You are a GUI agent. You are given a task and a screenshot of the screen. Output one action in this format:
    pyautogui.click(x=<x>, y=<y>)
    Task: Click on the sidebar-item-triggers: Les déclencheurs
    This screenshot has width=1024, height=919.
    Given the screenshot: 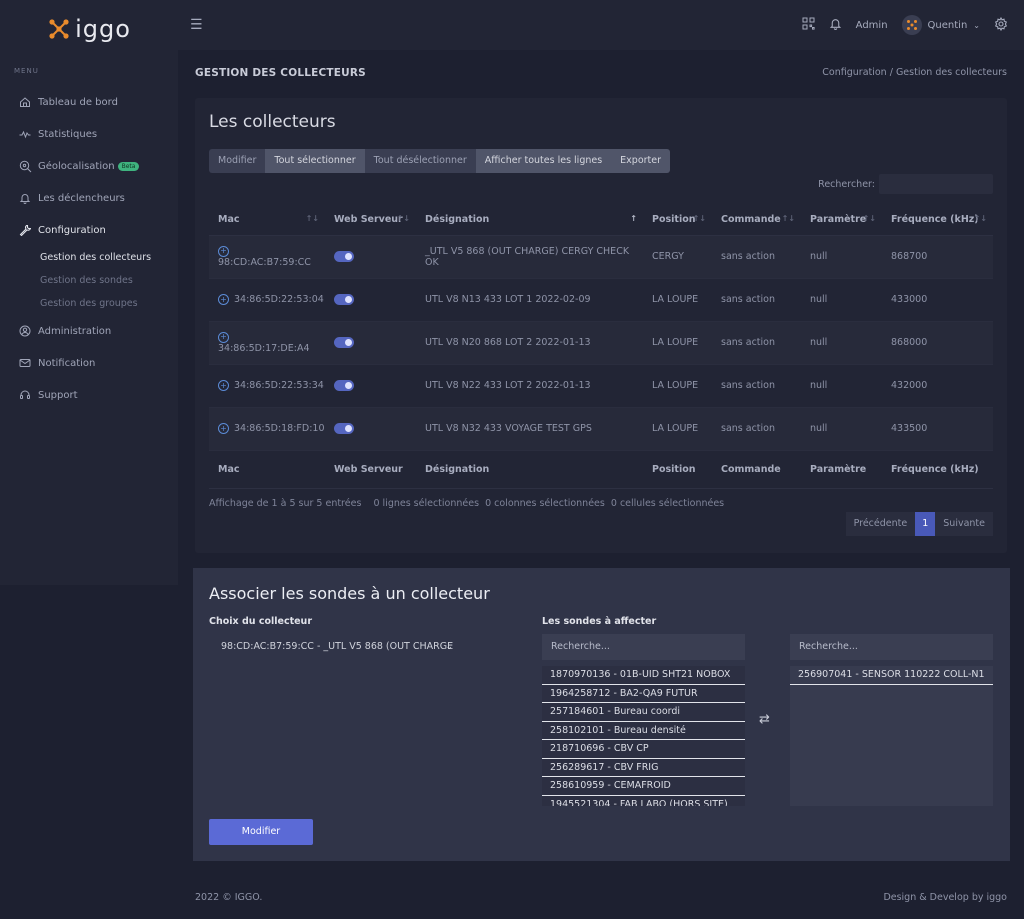 What is the action you would take?
    pyautogui.click(x=89, y=198)
    